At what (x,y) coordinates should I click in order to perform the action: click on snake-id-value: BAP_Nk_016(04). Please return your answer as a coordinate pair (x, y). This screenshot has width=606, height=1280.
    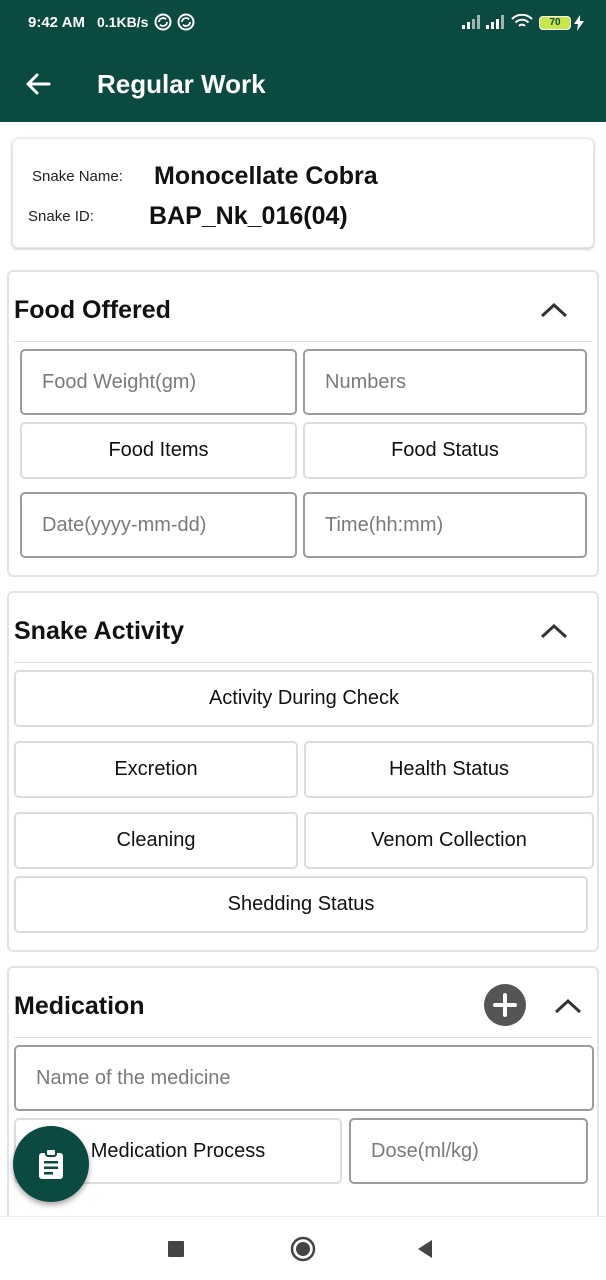
    Looking at the image, I should click on (248, 216).